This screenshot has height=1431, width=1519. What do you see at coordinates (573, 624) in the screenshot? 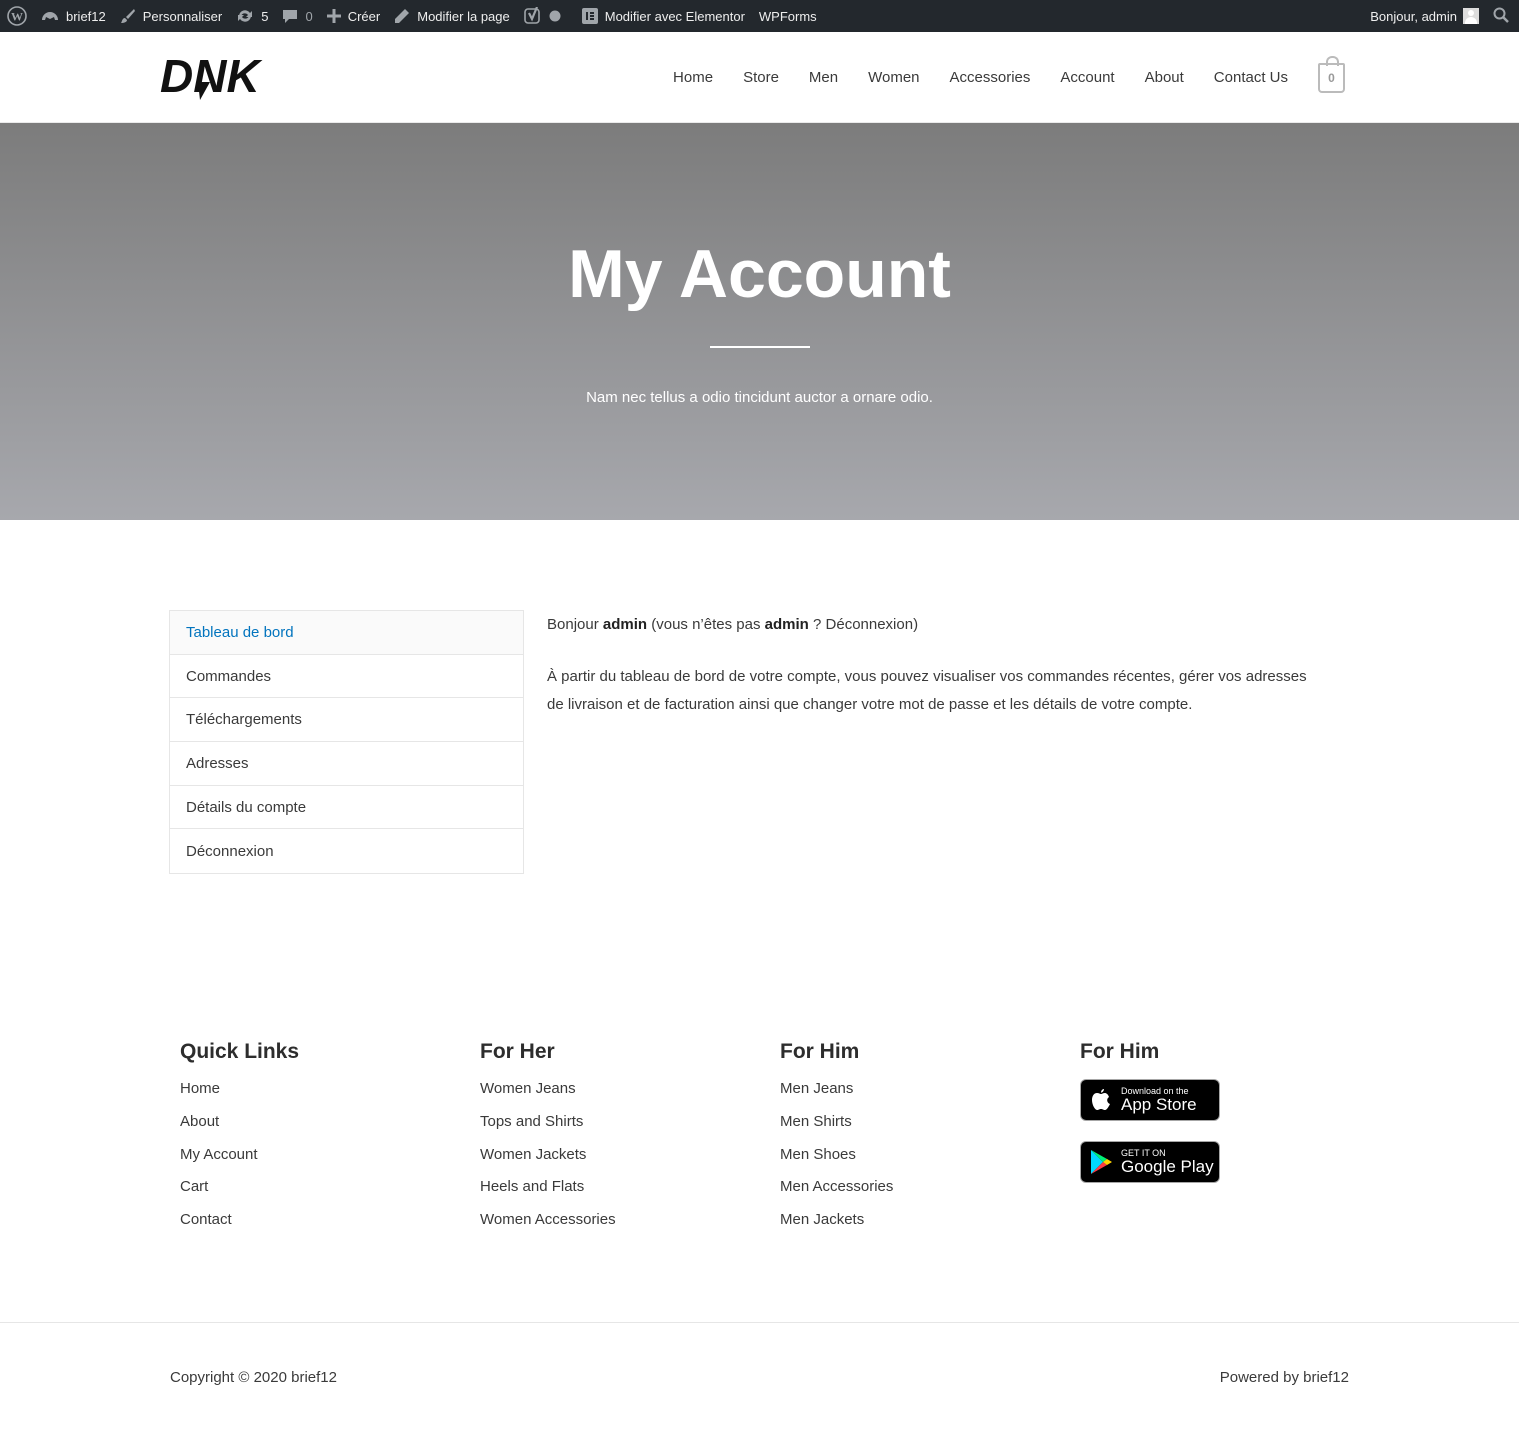
I see `greeting-hello: Bonjour` at bounding box center [573, 624].